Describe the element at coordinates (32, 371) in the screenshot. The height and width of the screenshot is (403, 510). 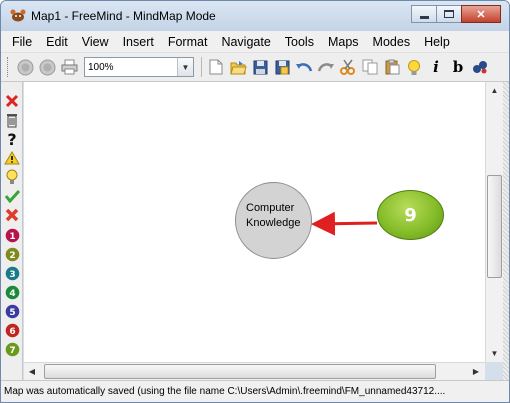
I see `scroll-left-icon: ◀` at that location.